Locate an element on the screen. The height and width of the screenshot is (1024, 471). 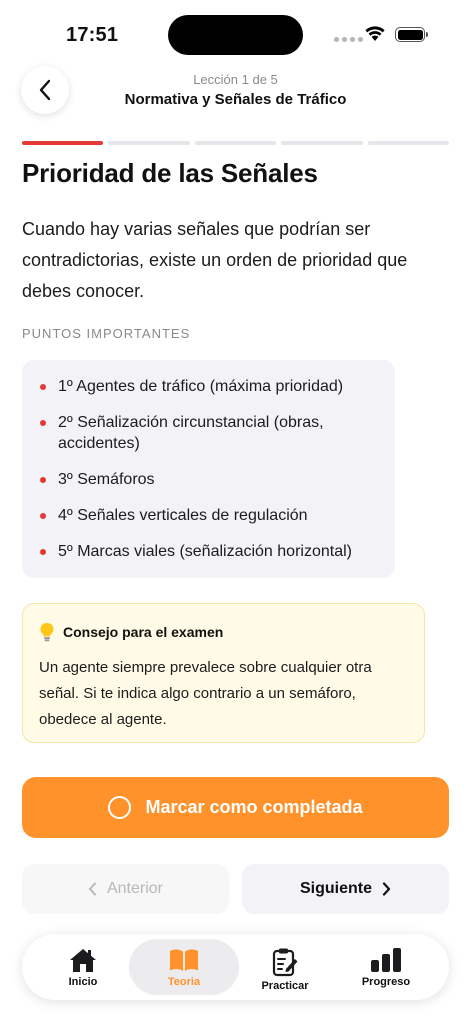
list-item: 1º Agentes de tráfico (máxima prioridad) is located at coordinates (208, 386).